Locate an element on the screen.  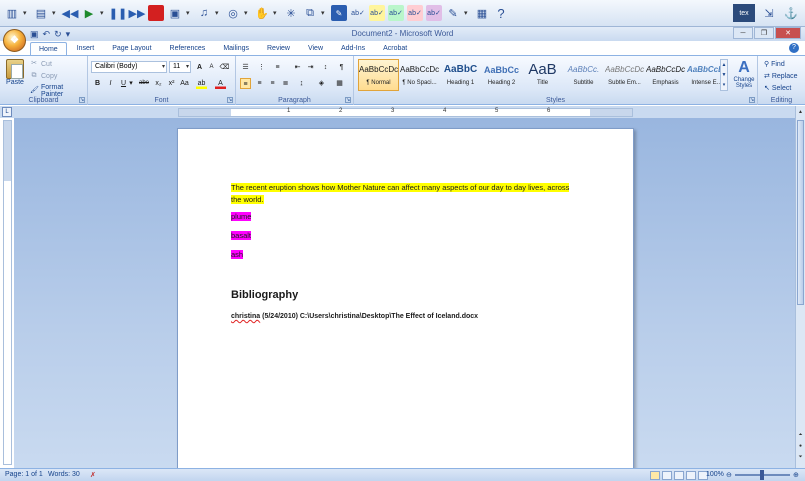
keyword-basalt: basalt is located at coordinates (241, 236).